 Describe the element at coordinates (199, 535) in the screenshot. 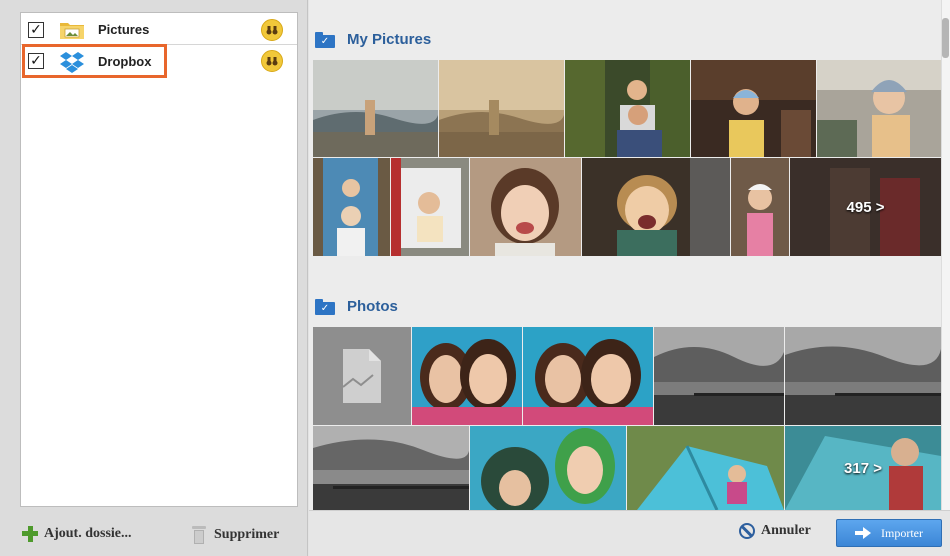

I see `trash-icon` at that location.